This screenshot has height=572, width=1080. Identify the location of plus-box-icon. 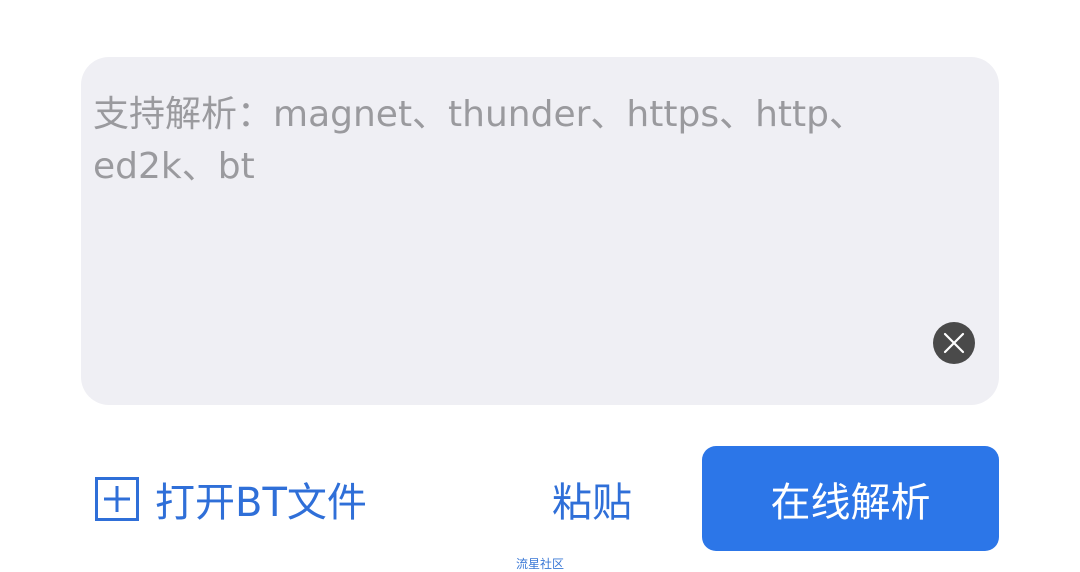
(117, 499).